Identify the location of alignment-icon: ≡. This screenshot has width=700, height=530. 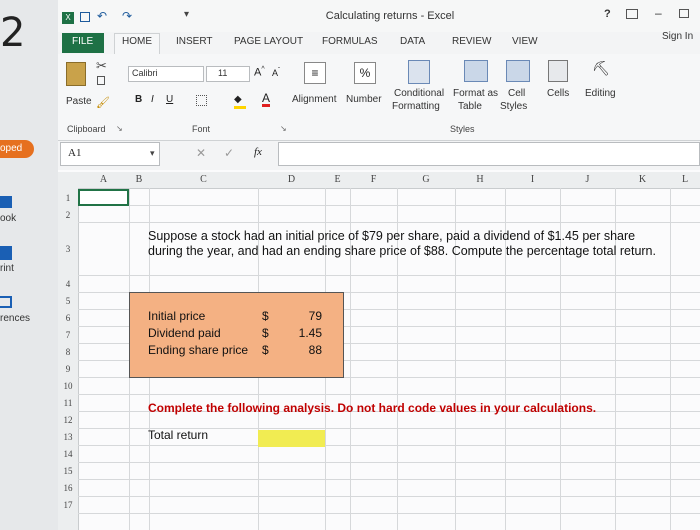
(315, 73).